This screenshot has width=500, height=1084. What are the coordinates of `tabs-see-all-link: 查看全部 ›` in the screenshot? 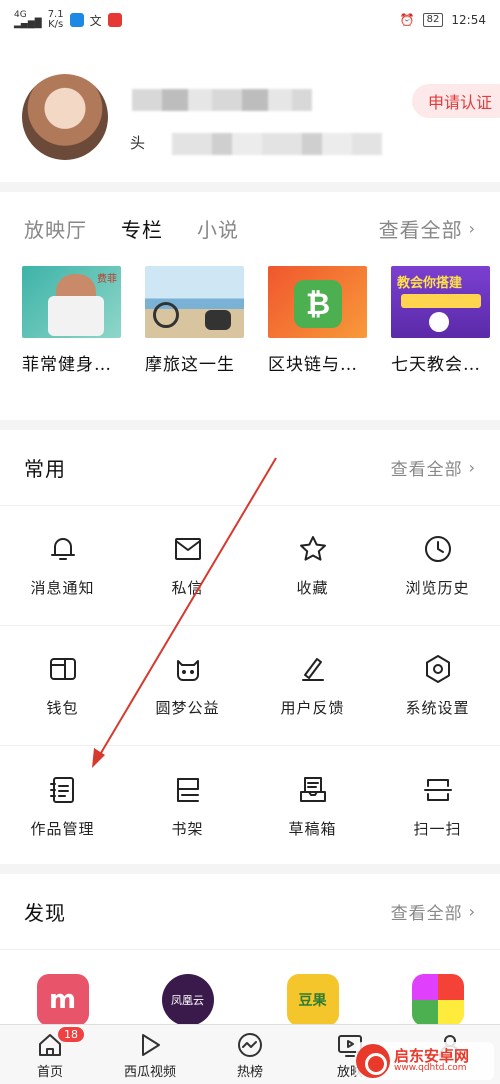 It's located at (427, 228).